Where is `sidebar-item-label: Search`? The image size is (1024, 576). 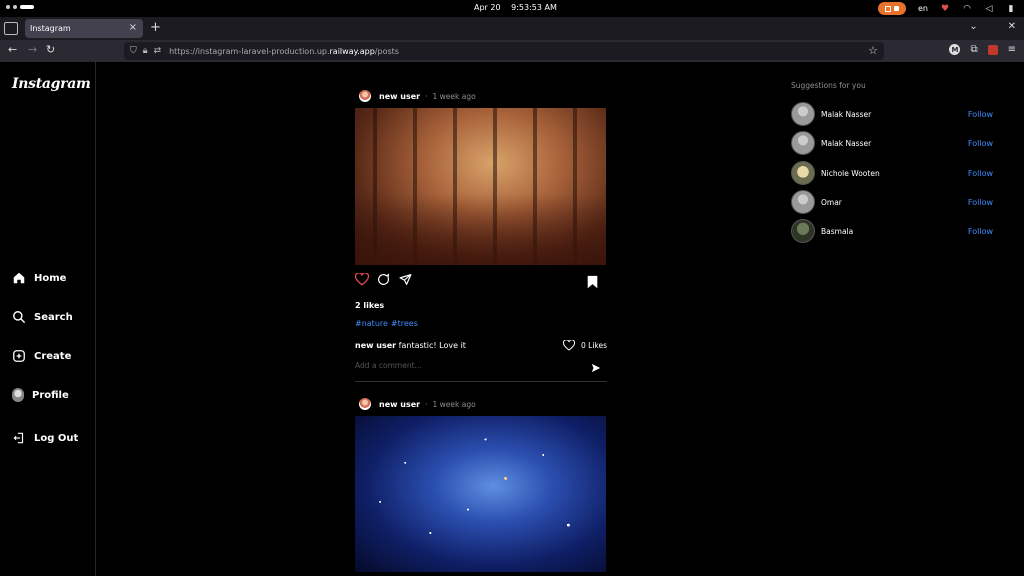
sidebar-item-label: Search is located at coordinates (53, 317).